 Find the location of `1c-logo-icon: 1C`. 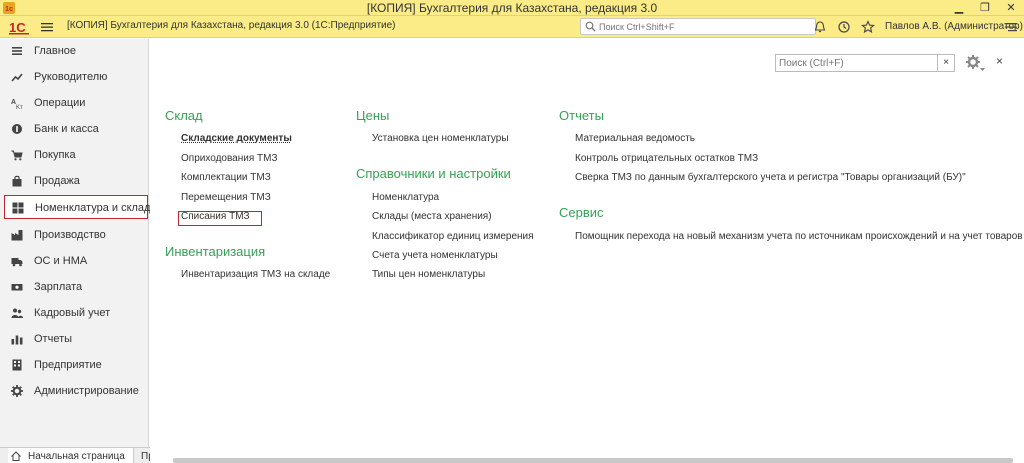

1c-logo-icon: 1C is located at coordinates (19, 27).